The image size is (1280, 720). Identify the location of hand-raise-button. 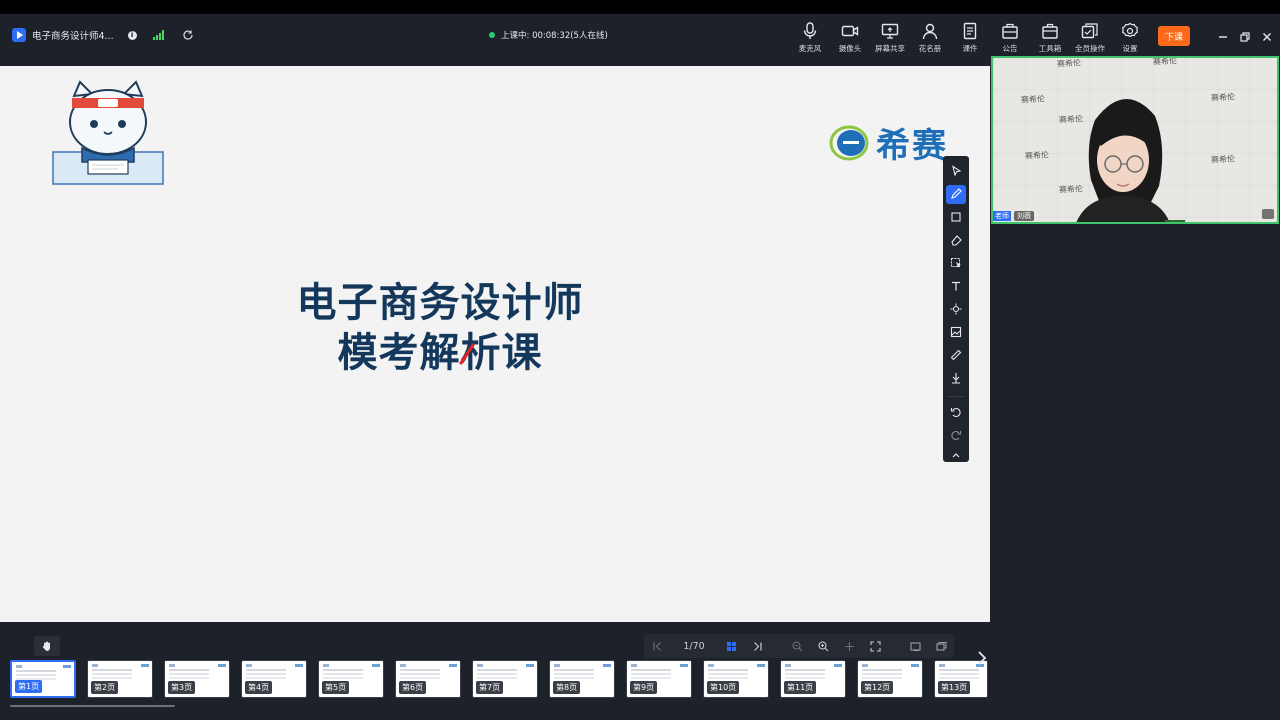
(47, 646).